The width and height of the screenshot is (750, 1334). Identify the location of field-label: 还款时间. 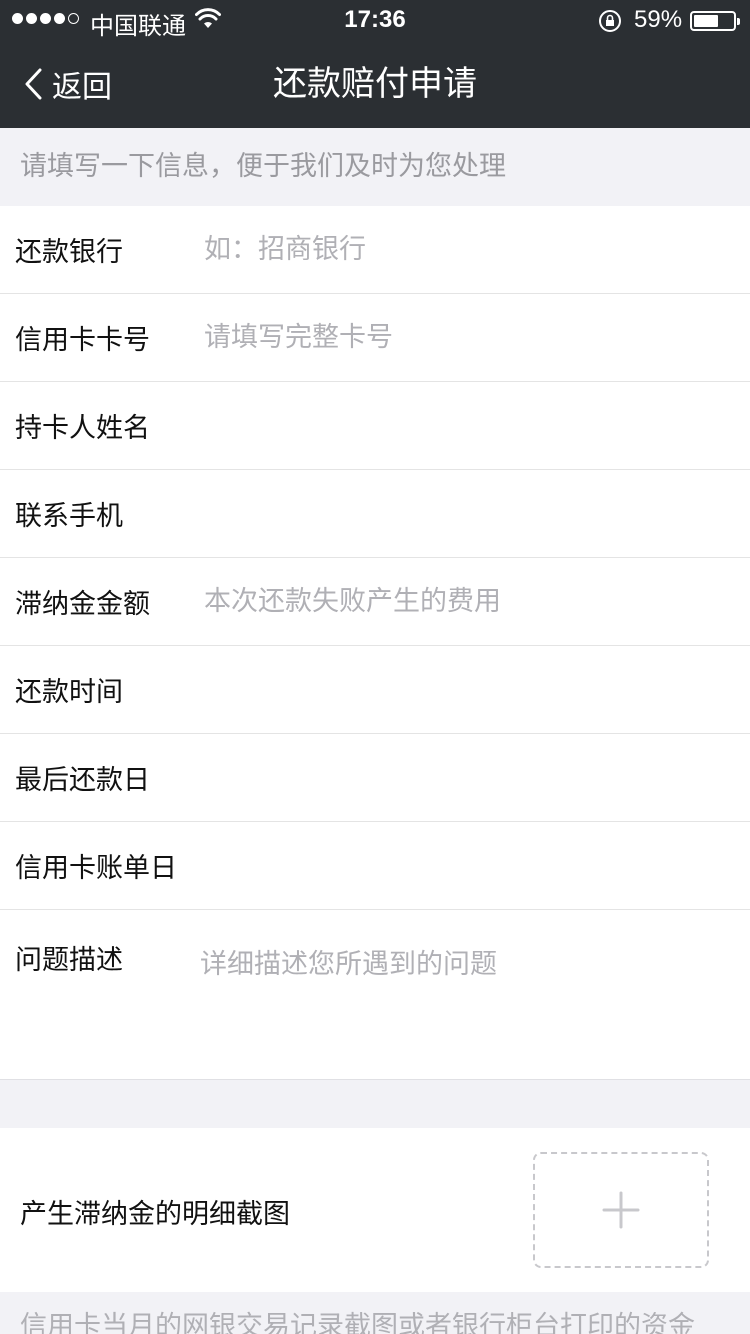
(69, 692).